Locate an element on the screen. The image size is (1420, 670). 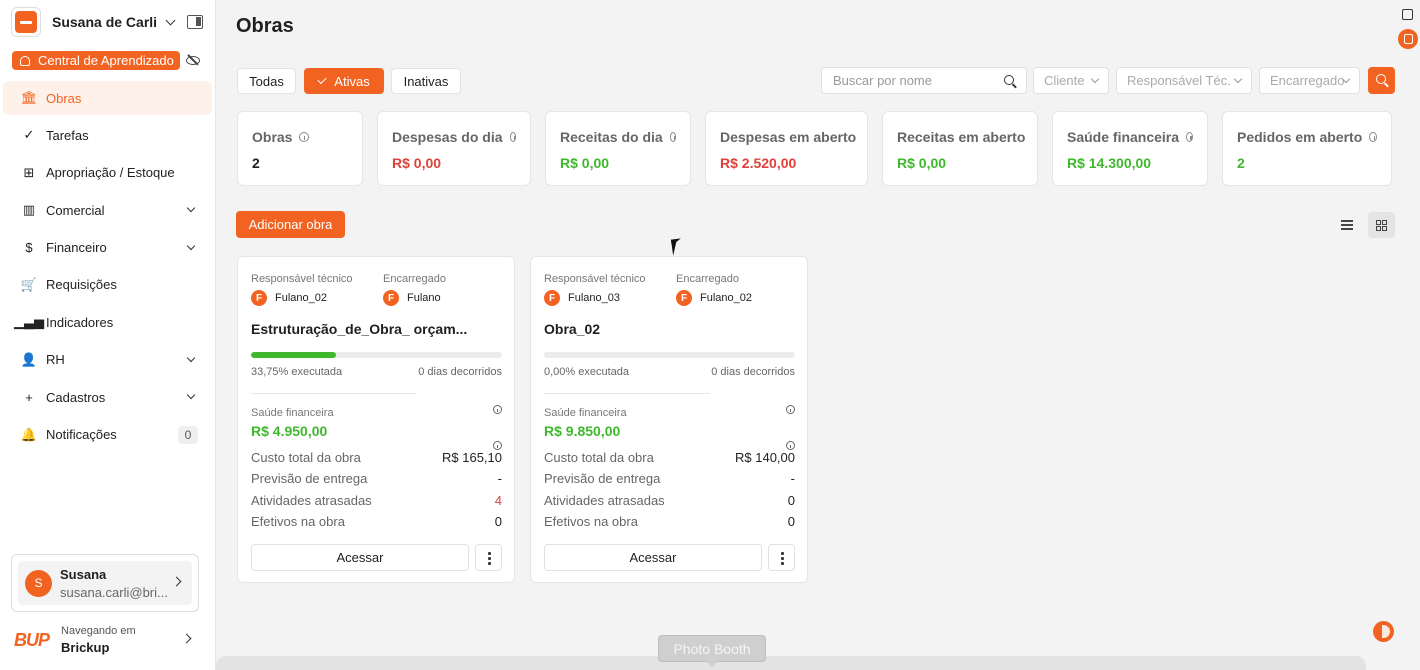
search-input is located at coordinates (913, 80).